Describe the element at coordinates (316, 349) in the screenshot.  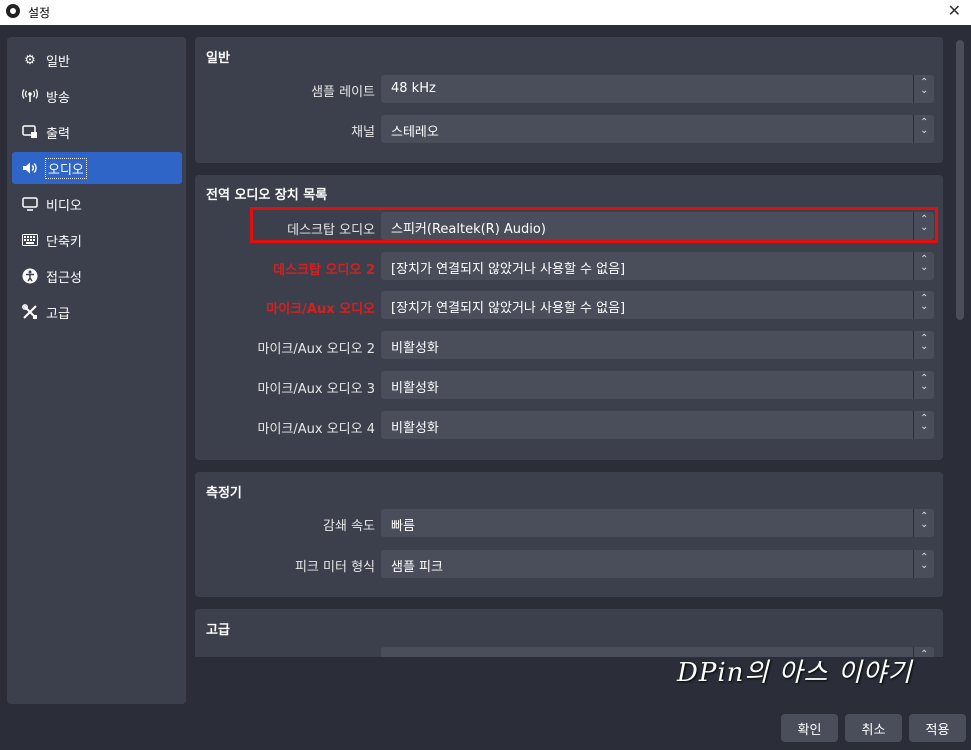
I see `mic-aux-audio-2-label: 마이크/Aux 오디오 2` at that location.